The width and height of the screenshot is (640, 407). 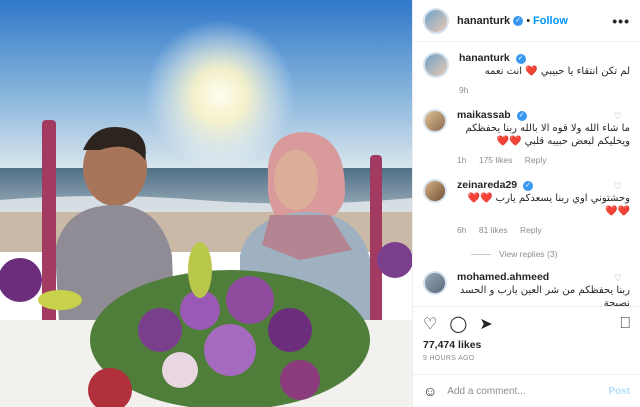 What do you see at coordinates (487, 185) in the screenshot?
I see `comment-username: zeinareda29` at bounding box center [487, 185].